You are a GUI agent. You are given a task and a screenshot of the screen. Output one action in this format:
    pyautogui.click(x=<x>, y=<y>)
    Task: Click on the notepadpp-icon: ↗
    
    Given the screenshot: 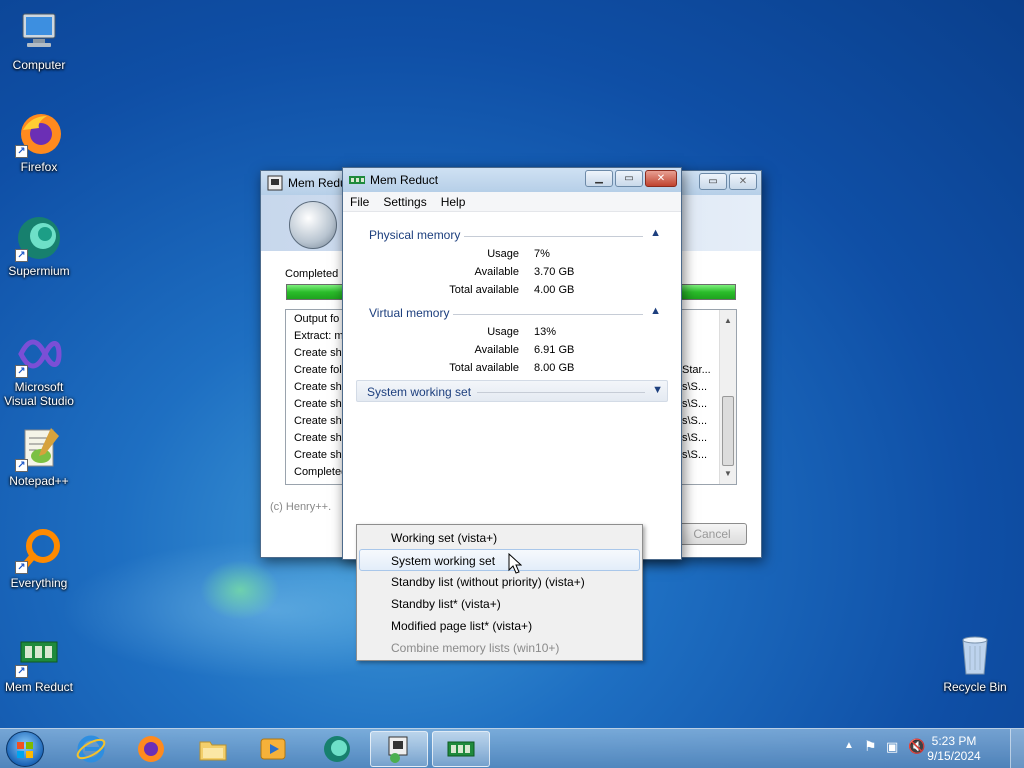 What is the action you would take?
    pyautogui.click(x=39, y=448)
    